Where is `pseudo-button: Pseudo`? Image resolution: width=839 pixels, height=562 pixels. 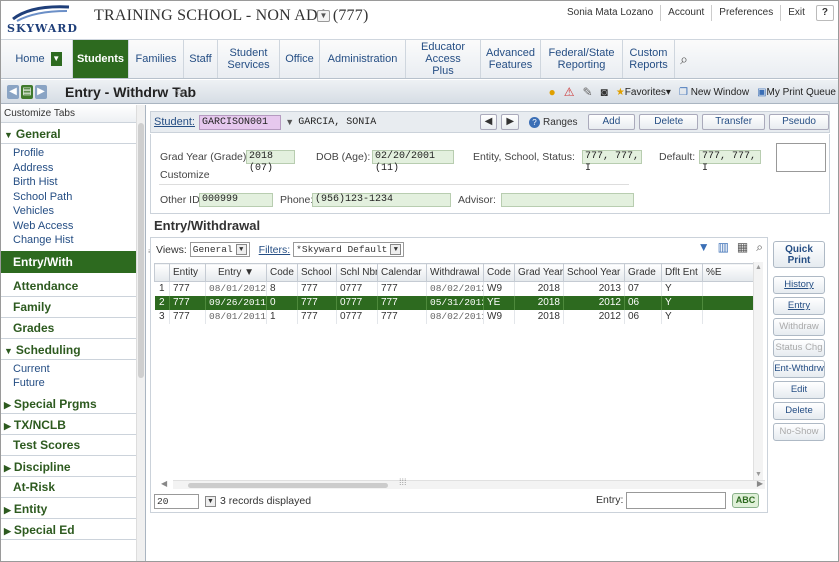
pseudo-button: Pseudo is located at coordinates (799, 122).